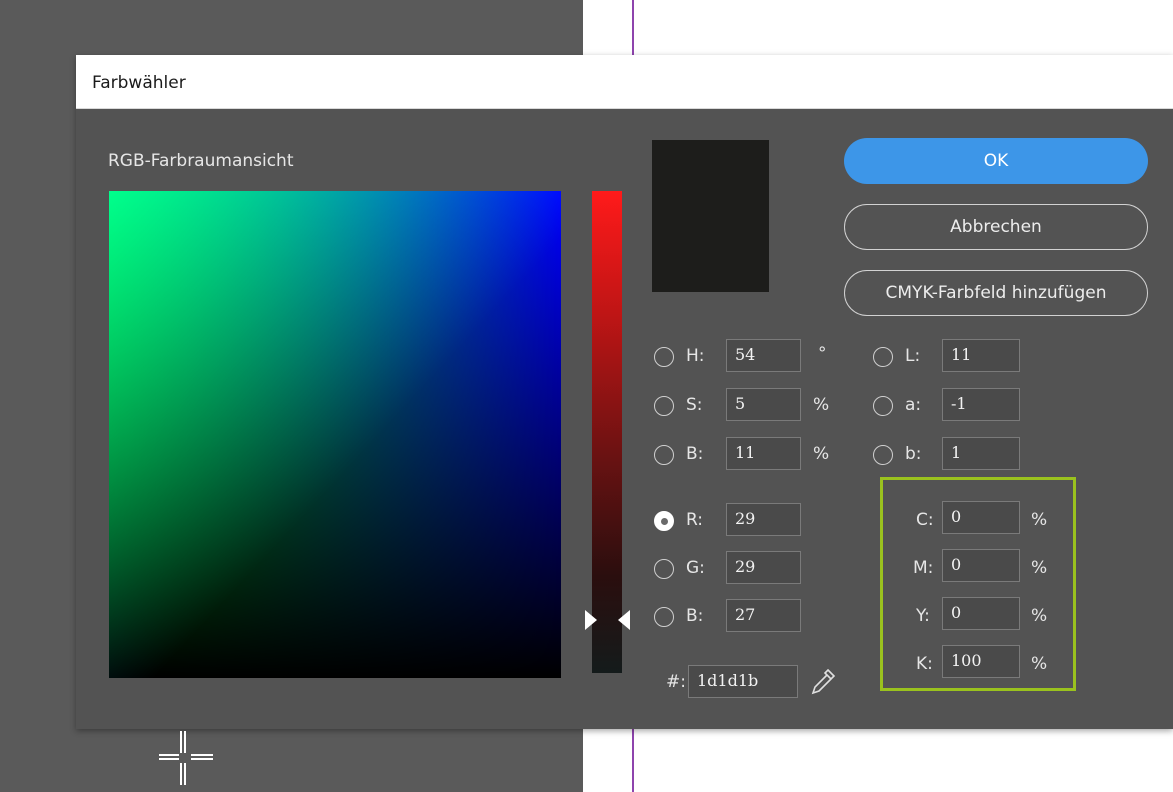  I want to click on red-label: R:, so click(695, 520).